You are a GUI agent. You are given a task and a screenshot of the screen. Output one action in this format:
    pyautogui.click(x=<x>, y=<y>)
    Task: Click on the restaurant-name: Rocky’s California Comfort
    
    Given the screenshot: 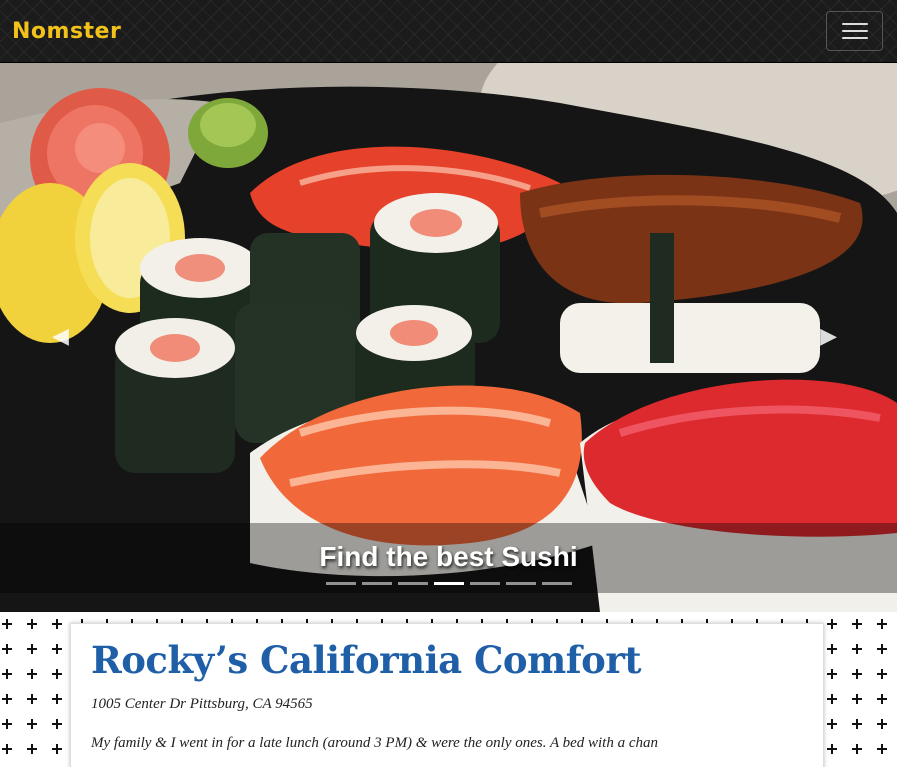 What is the action you would take?
    pyautogui.click(x=366, y=660)
    